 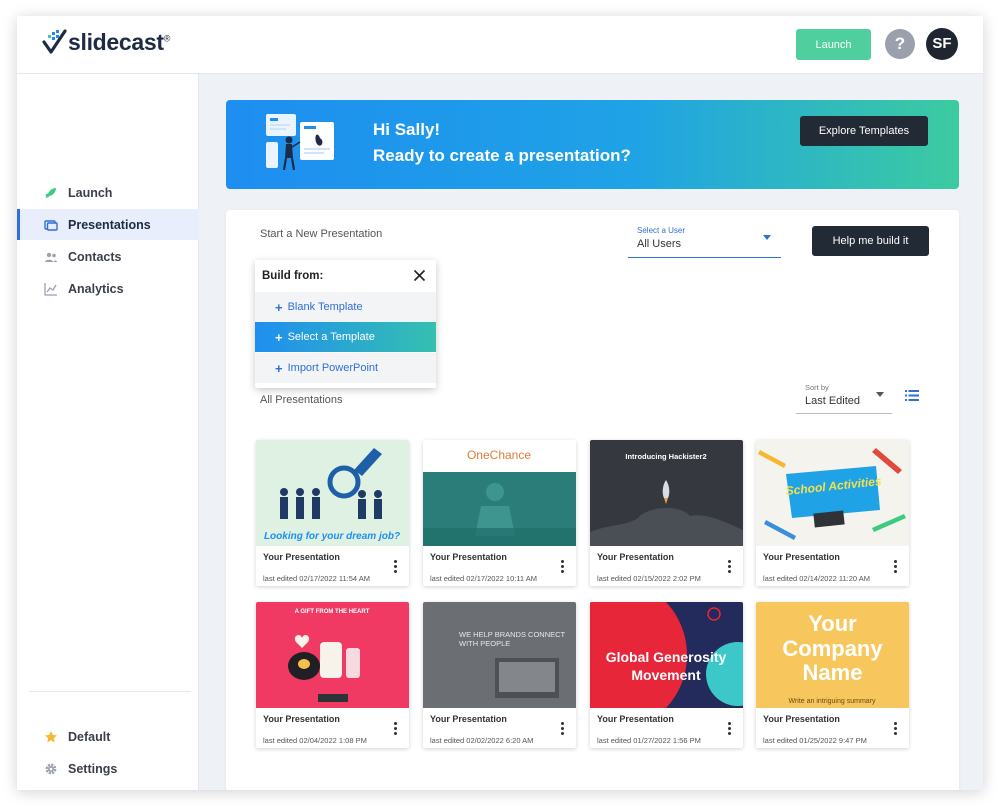 I want to click on sidebar-item-label: Presentations, so click(x=109, y=224).